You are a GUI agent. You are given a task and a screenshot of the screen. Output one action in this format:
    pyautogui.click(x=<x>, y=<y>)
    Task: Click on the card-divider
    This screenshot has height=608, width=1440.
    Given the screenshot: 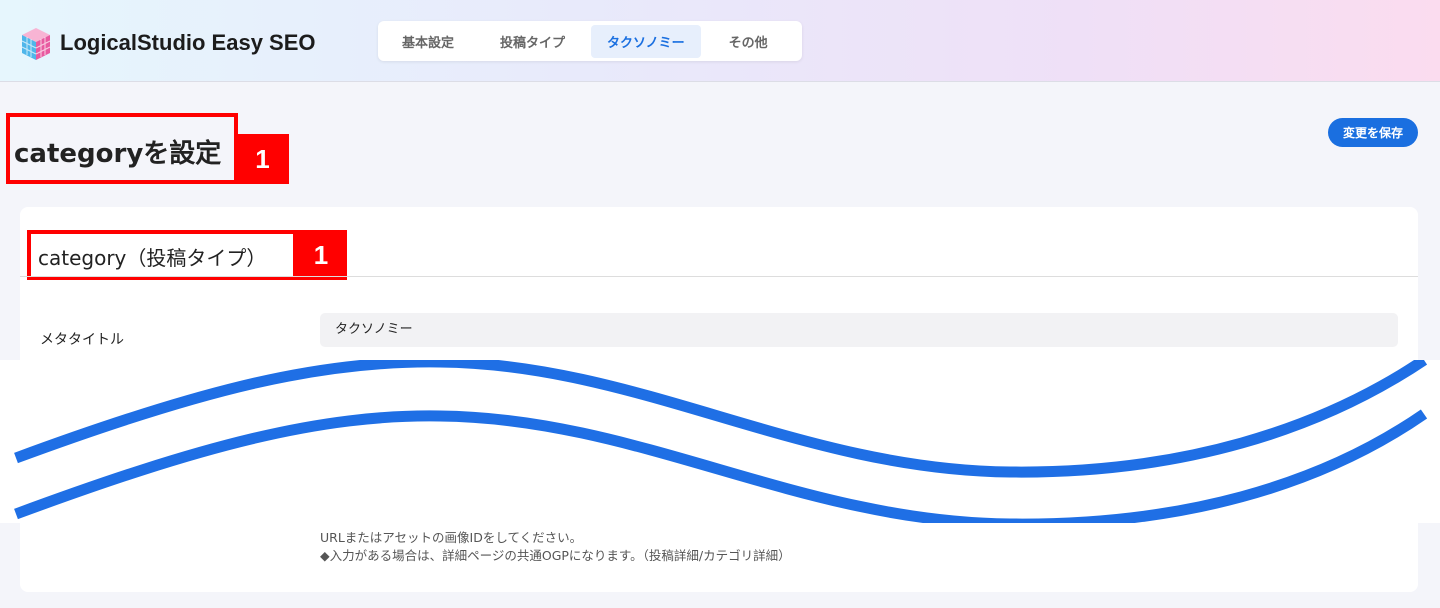 What is the action you would take?
    pyautogui.click(x=719, y=276)
    